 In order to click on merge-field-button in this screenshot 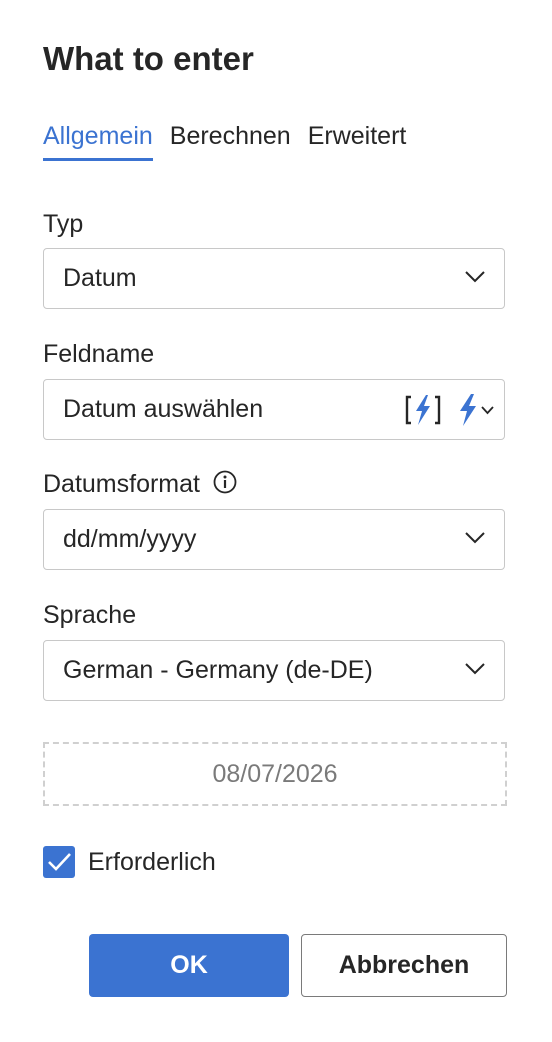, I will do `click(475, 410)`.